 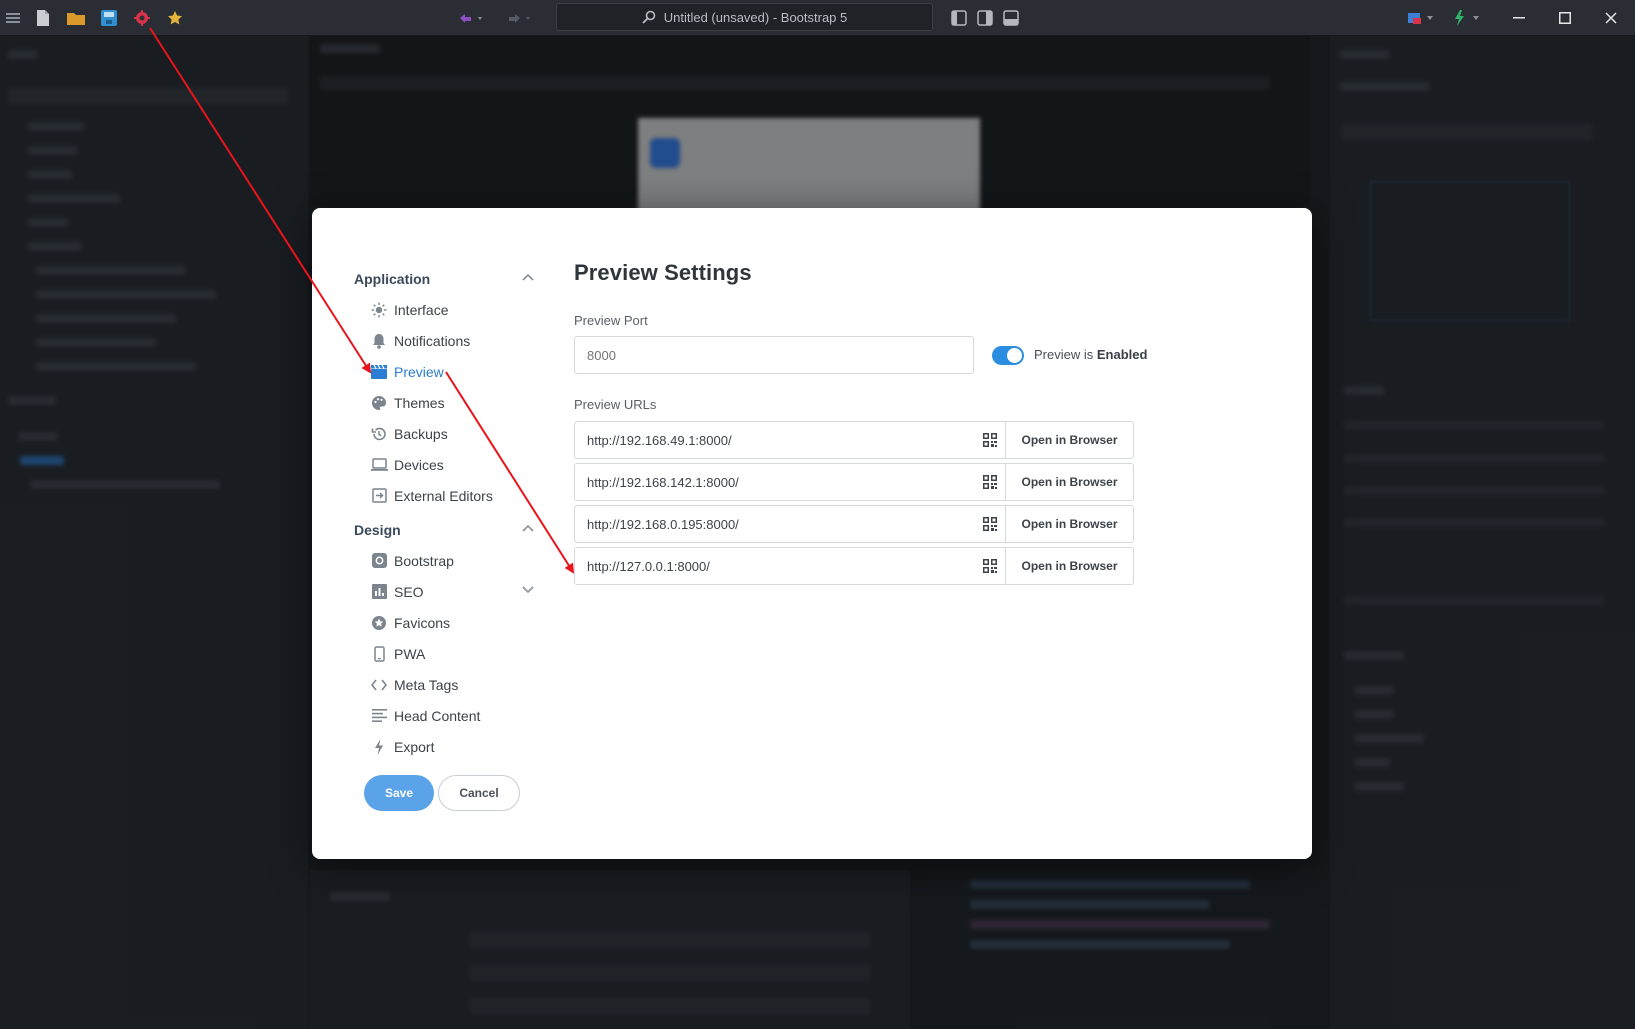 I want to click on phone-icon, so click(x=379, y=654).